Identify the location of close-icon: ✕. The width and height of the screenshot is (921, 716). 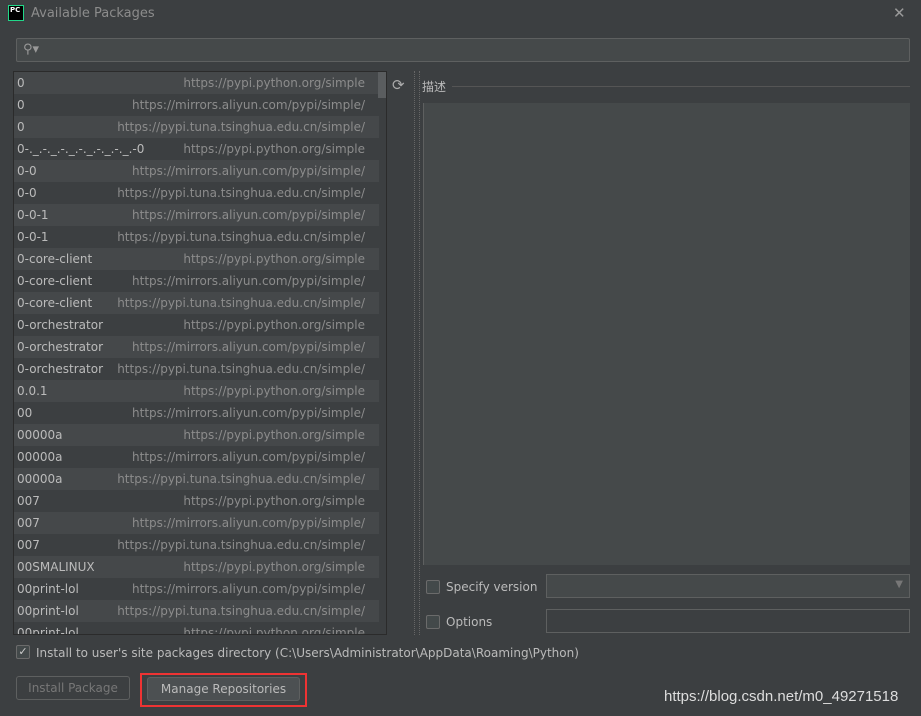
(899, 13).